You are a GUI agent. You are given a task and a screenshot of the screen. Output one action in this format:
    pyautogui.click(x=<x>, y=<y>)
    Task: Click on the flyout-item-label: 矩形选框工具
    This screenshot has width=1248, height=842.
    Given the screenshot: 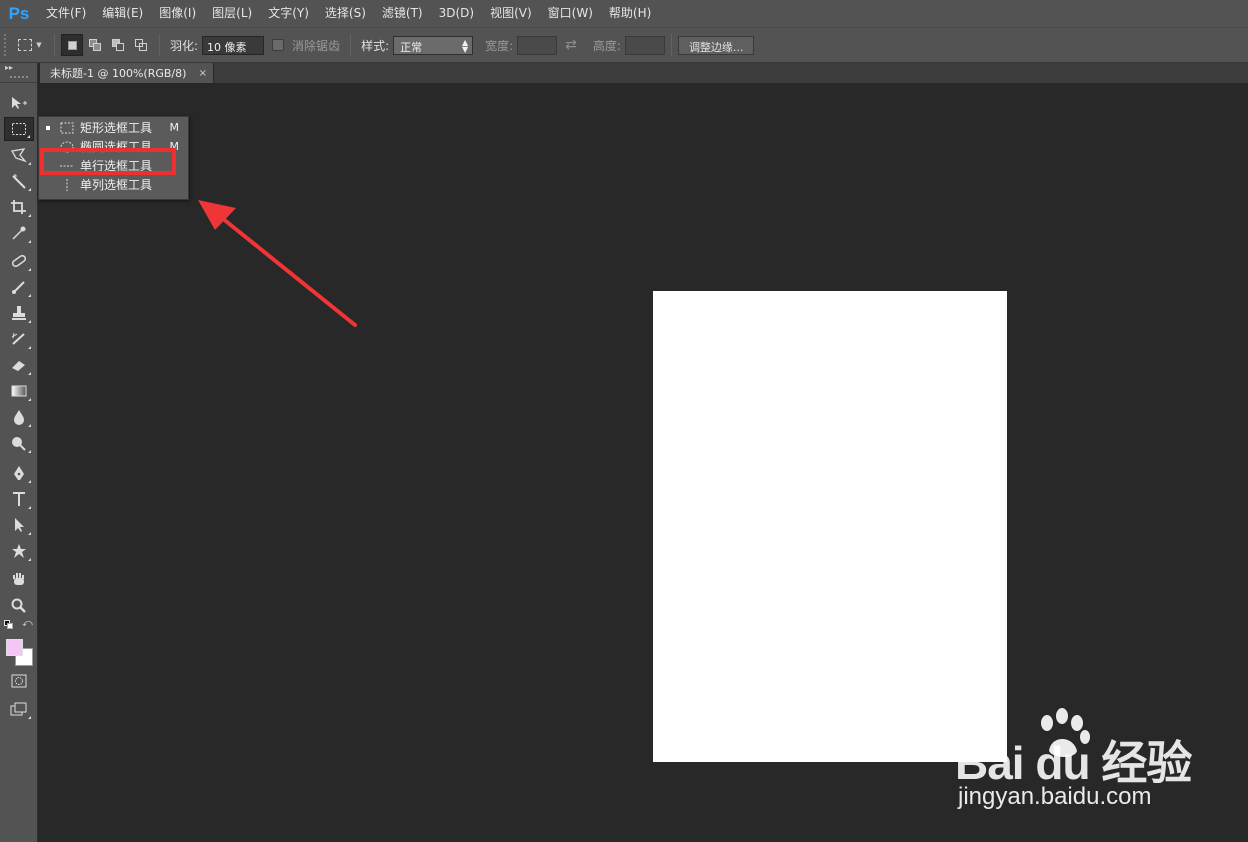 What is the action you would take?
    pyautogui.click(x=116, y=128)
    